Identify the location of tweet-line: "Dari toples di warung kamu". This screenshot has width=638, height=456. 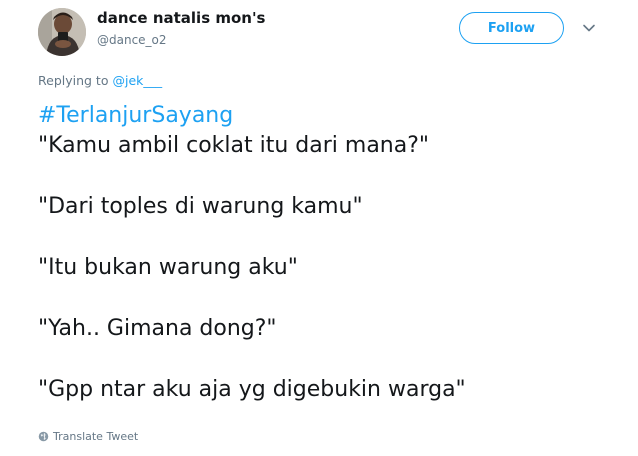
(200, 206).